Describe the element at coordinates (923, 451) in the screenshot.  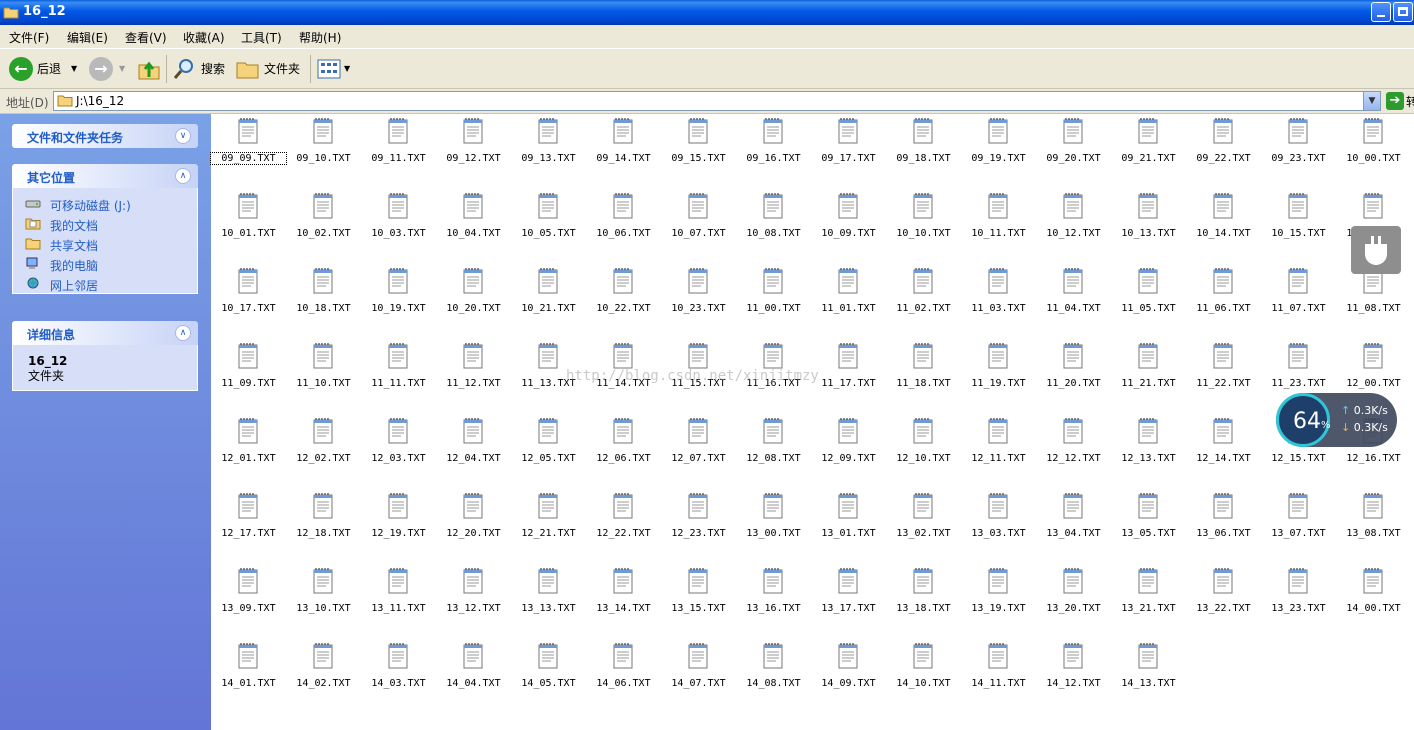
I see `file-item: 12_10.TXT` at that location.